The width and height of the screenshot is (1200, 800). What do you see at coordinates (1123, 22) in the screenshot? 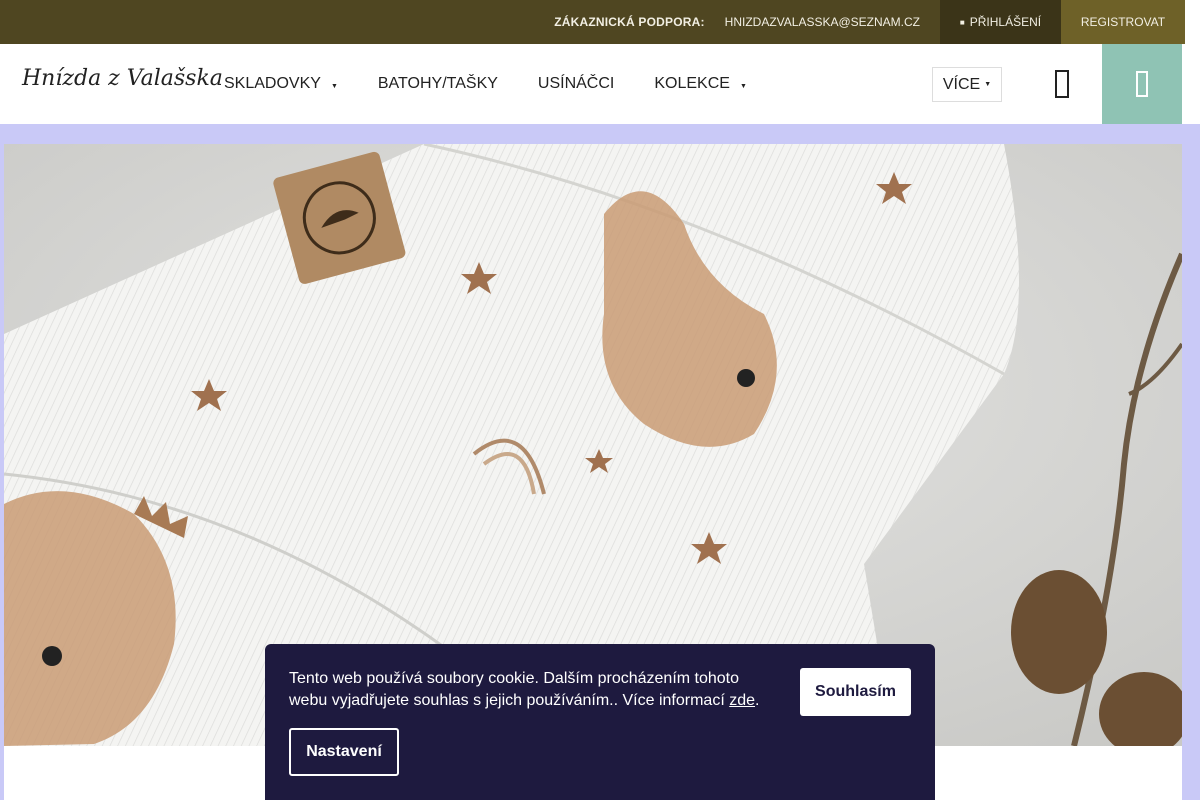
I see `register-button: REGISTROVAT` at bounding box center [1123, 22].